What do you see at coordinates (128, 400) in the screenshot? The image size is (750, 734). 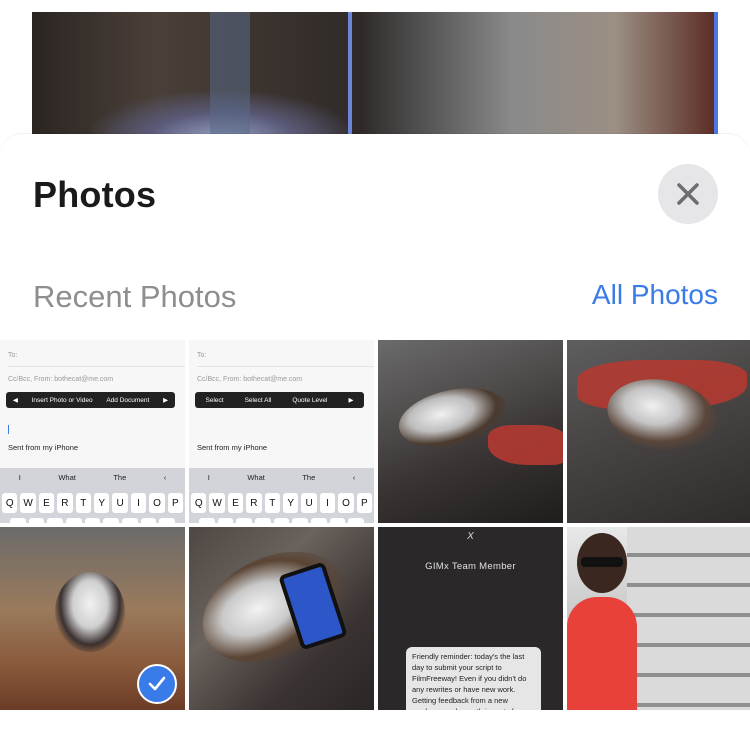 I see `menu-item: Add Document` at bounding box center [128, 400].